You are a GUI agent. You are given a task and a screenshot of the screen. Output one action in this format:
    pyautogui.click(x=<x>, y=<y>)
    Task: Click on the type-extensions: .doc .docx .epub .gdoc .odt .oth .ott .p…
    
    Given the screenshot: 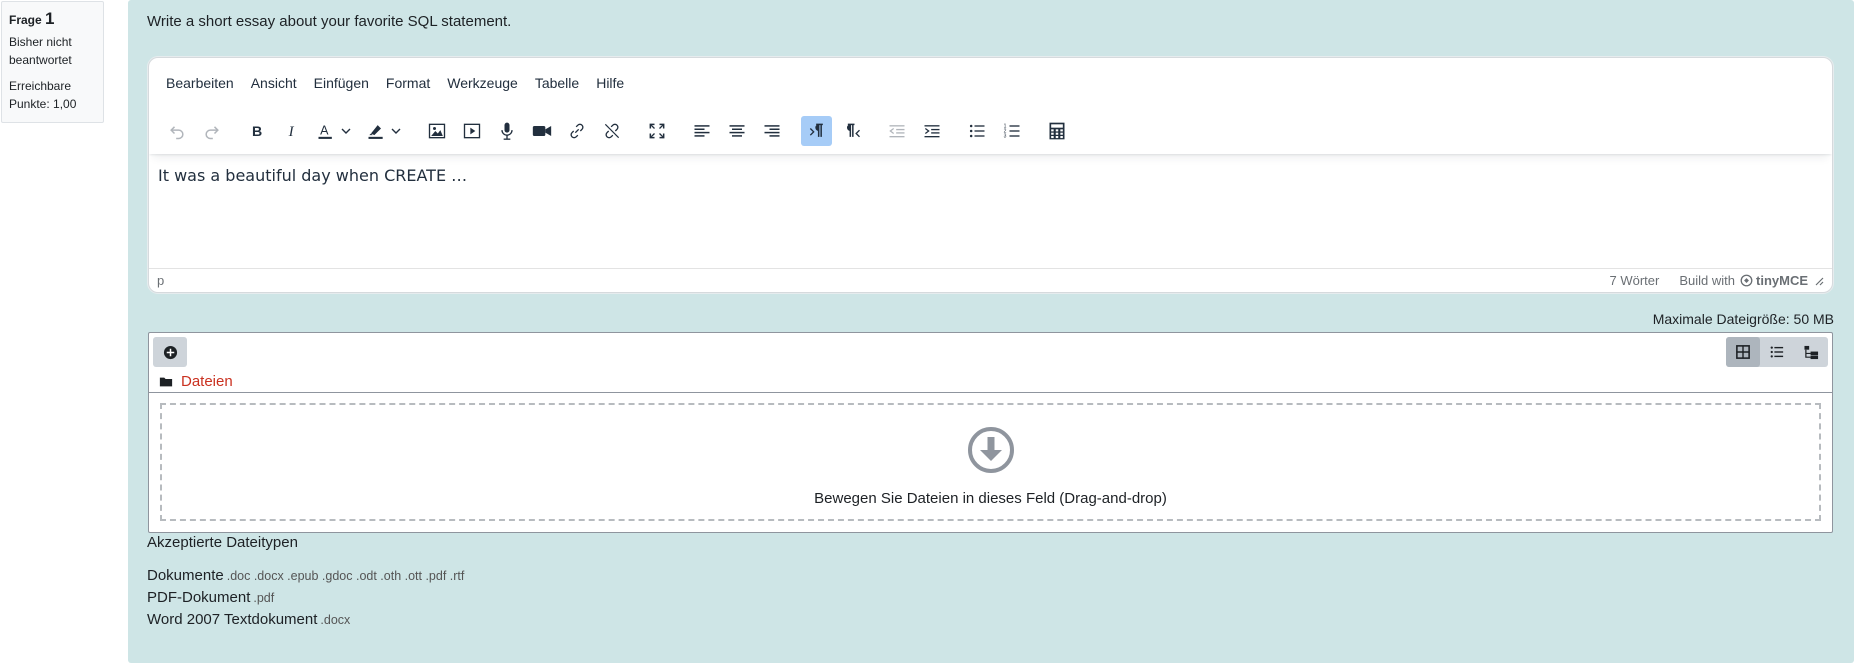 What is the action you would take?
    pyautogui.click(x=345, y=576)
    